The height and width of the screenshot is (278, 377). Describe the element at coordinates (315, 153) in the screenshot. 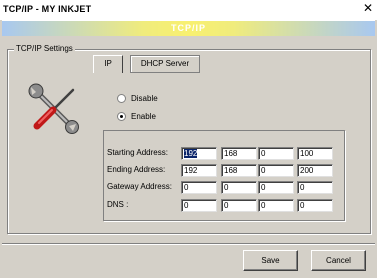

I see `starting-address-octet-4: 100` at that location.